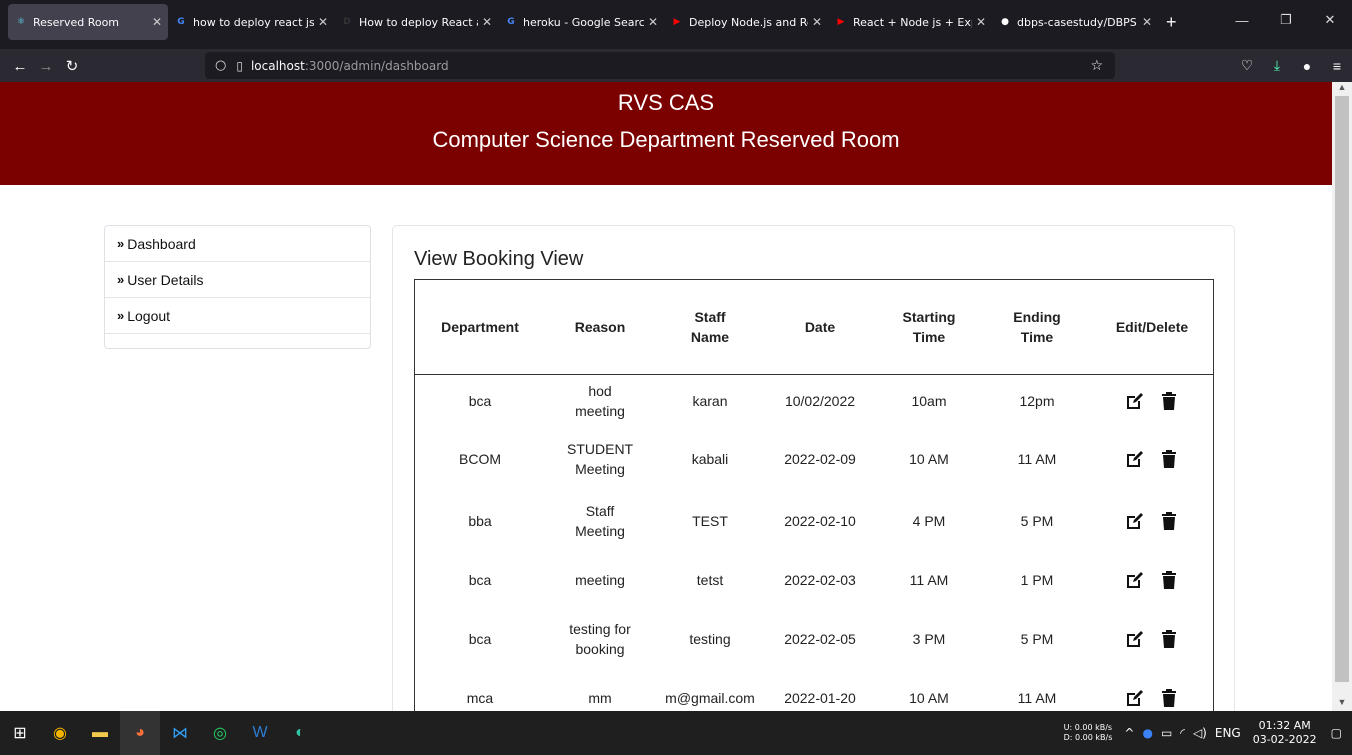  Describe the element at coordinates (1277, 65) in the screenshot. I see `download-icon: ⤓` at that location.